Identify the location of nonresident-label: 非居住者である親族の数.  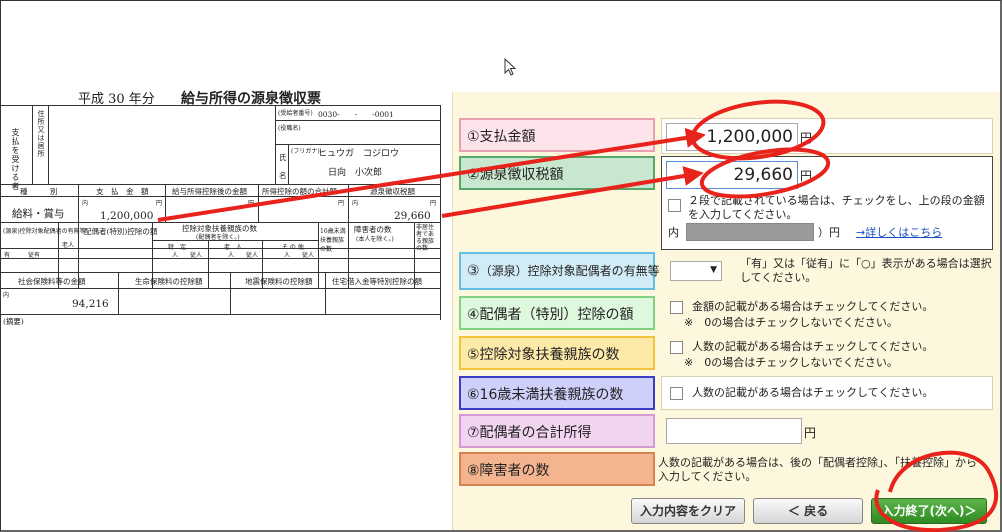
(425, 238).